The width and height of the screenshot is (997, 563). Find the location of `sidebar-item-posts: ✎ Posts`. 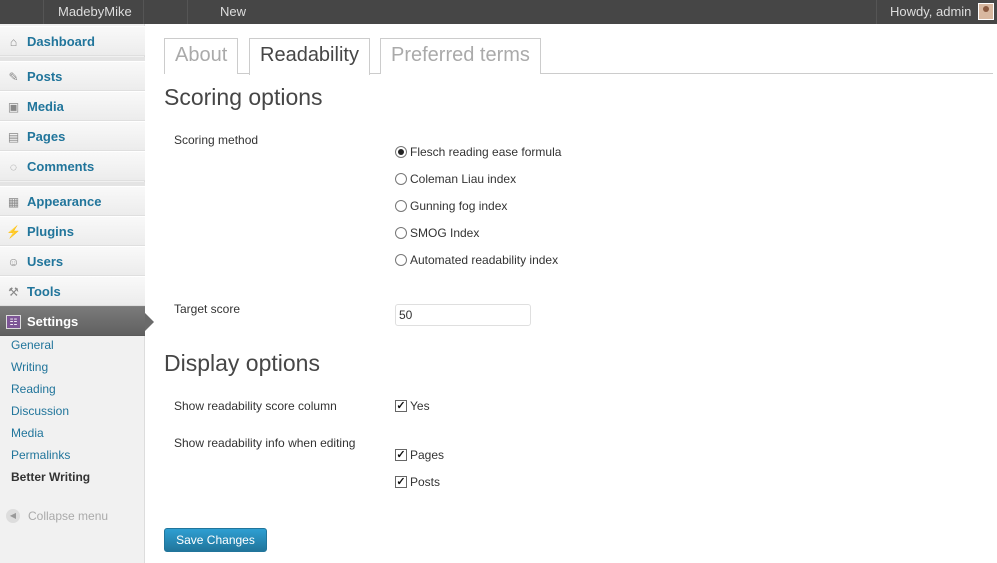

sidebar-item-posts: ✎ Posts is located at coordinates (72, 76).